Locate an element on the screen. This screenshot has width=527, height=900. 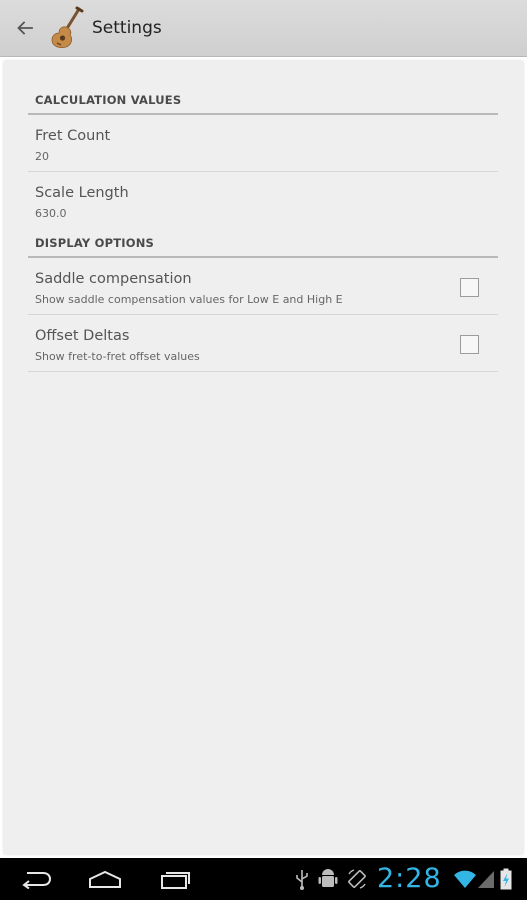
signal-status is located at coordinates (486, 879).